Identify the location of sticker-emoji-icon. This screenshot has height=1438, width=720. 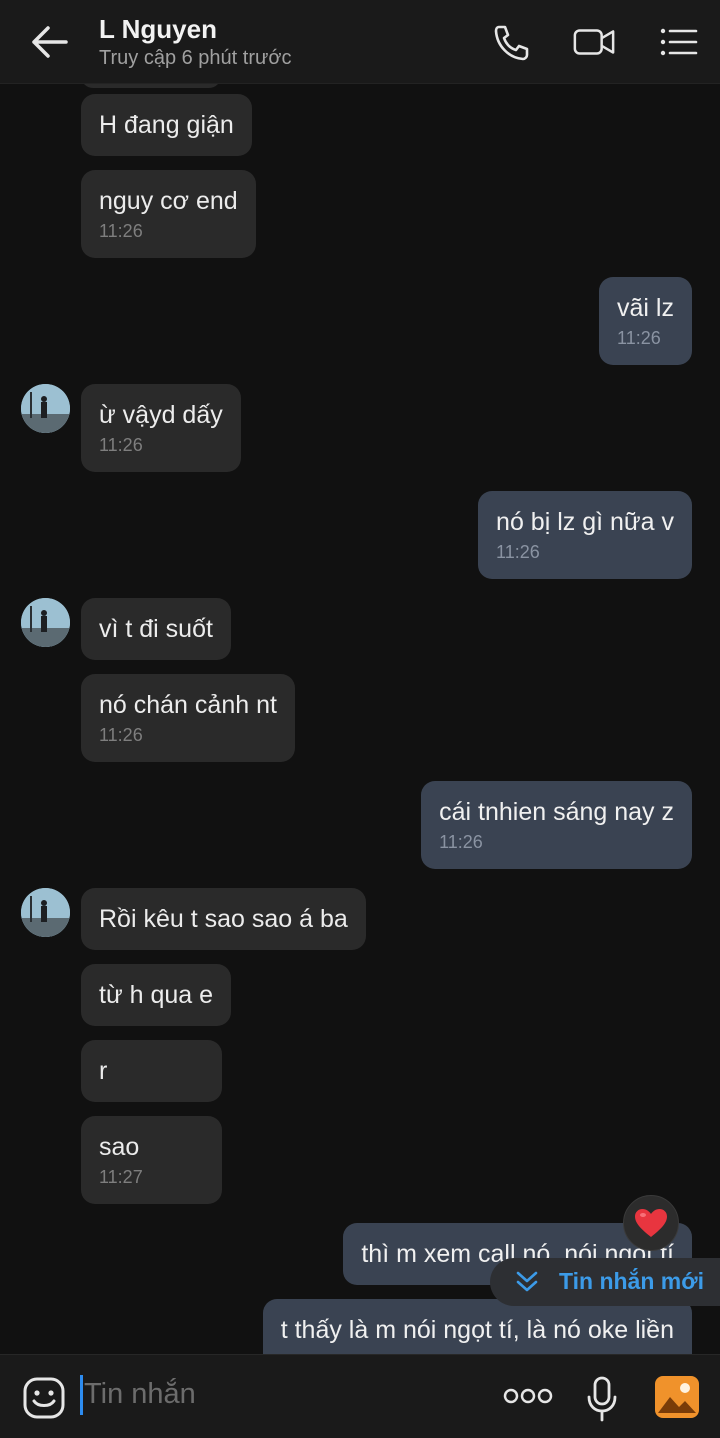
(44, 1398).